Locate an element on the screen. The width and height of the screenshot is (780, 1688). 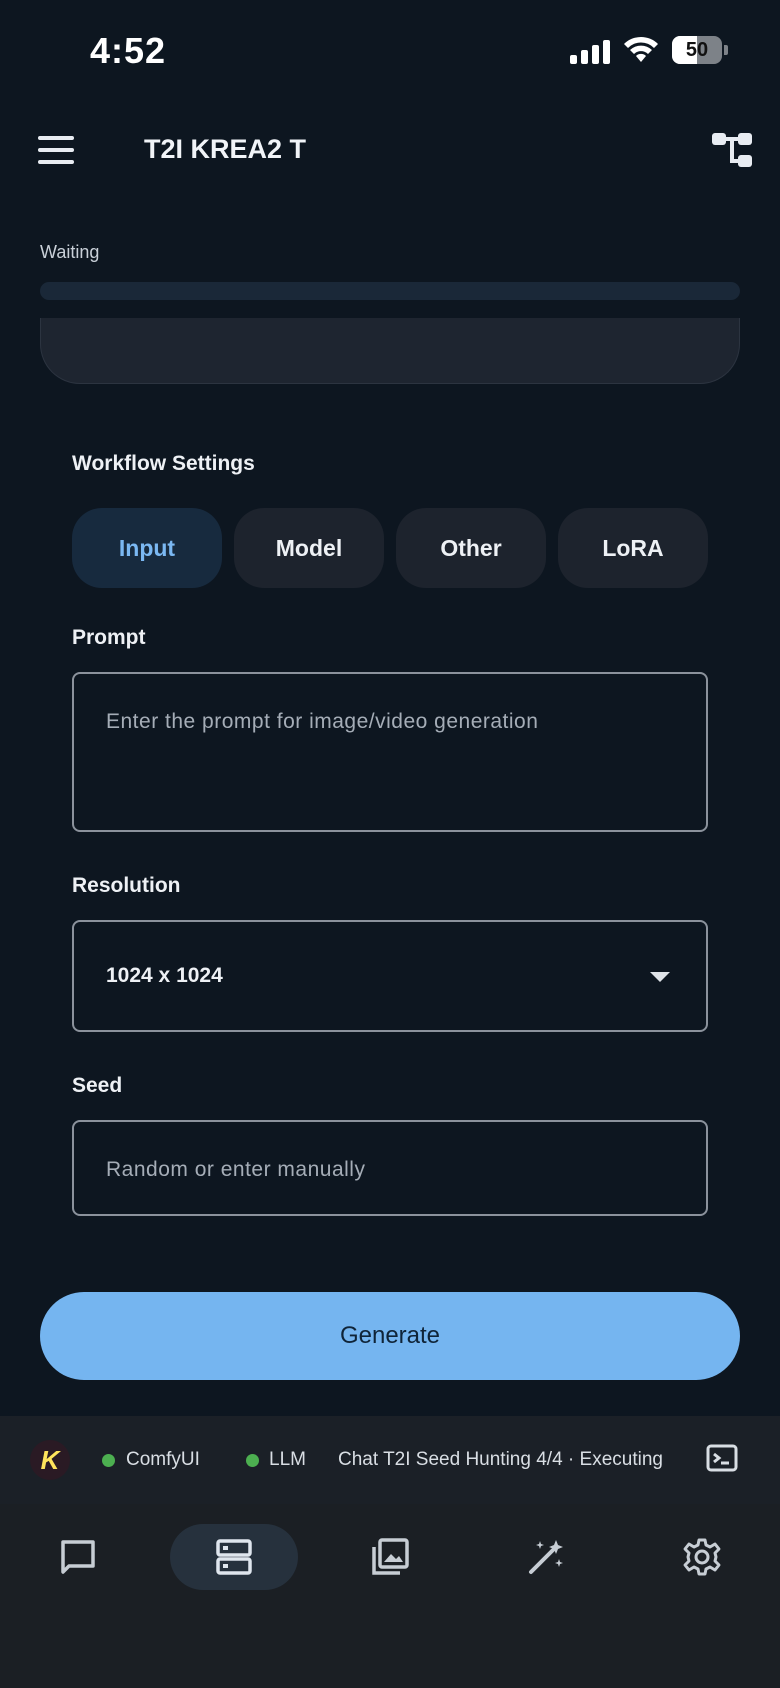
nav-gallery is located at coordinates (390, 1557).